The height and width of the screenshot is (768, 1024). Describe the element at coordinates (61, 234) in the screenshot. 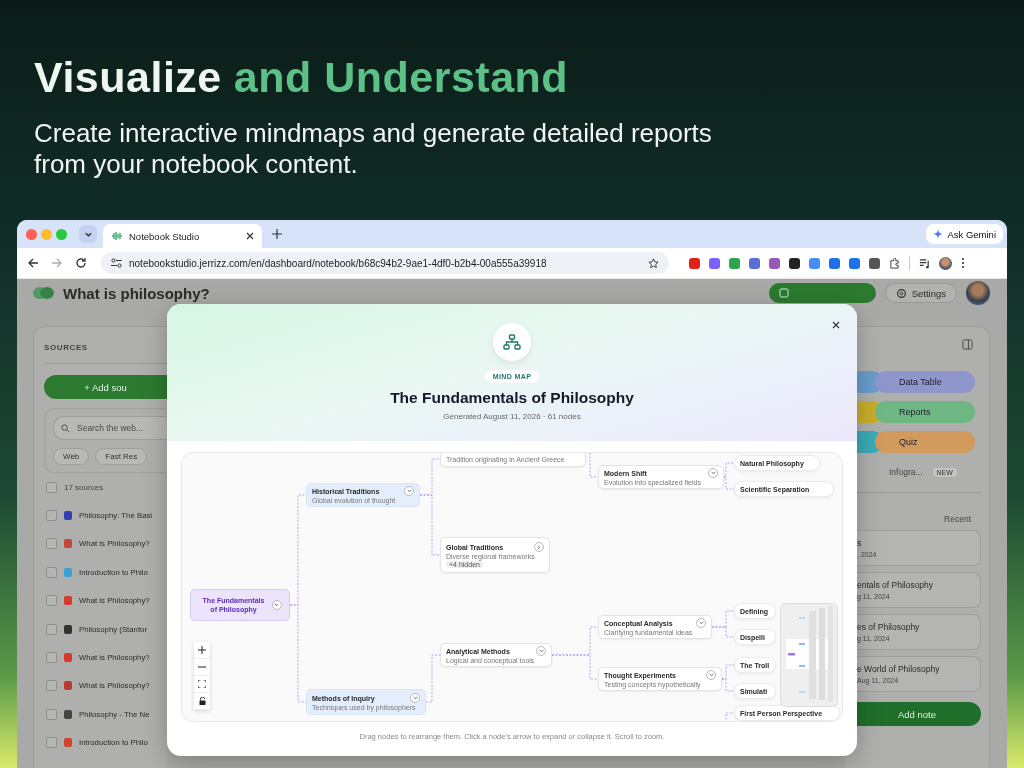

I see `maximize-window-icon` at that location.